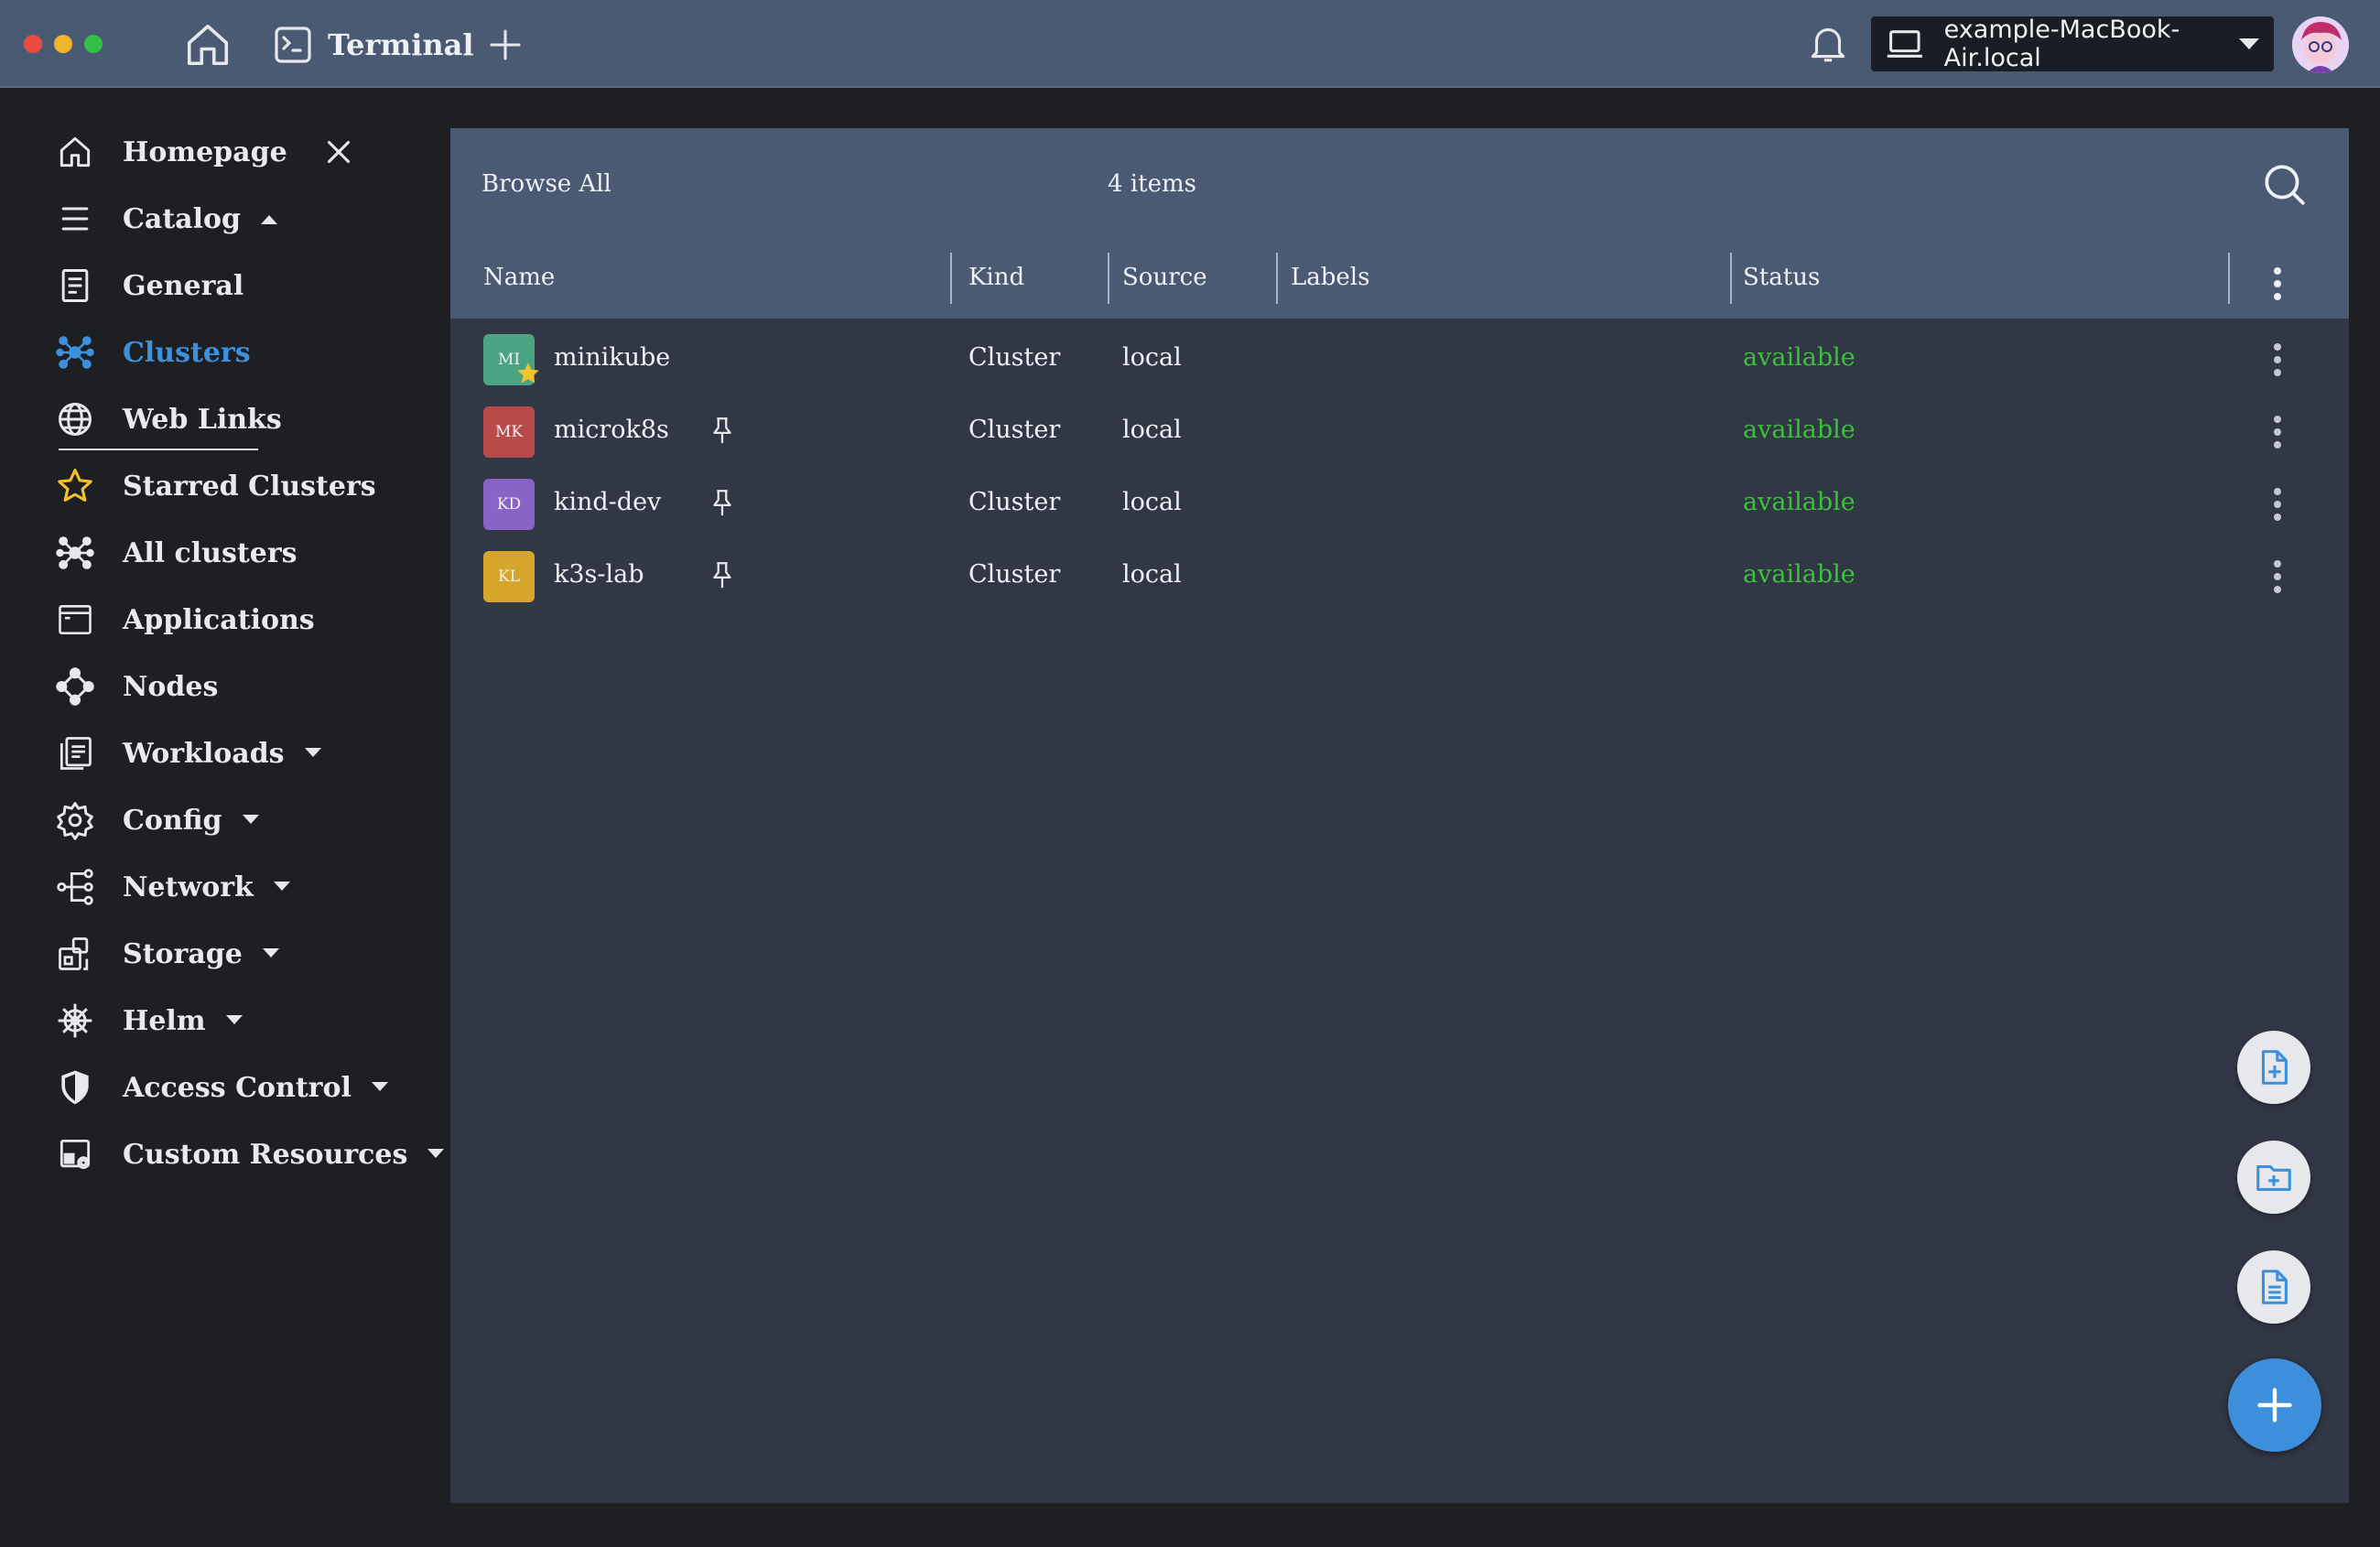 This screenshot has height=1547, width=2380. I want to click on search-icon, so click(2284, 184).